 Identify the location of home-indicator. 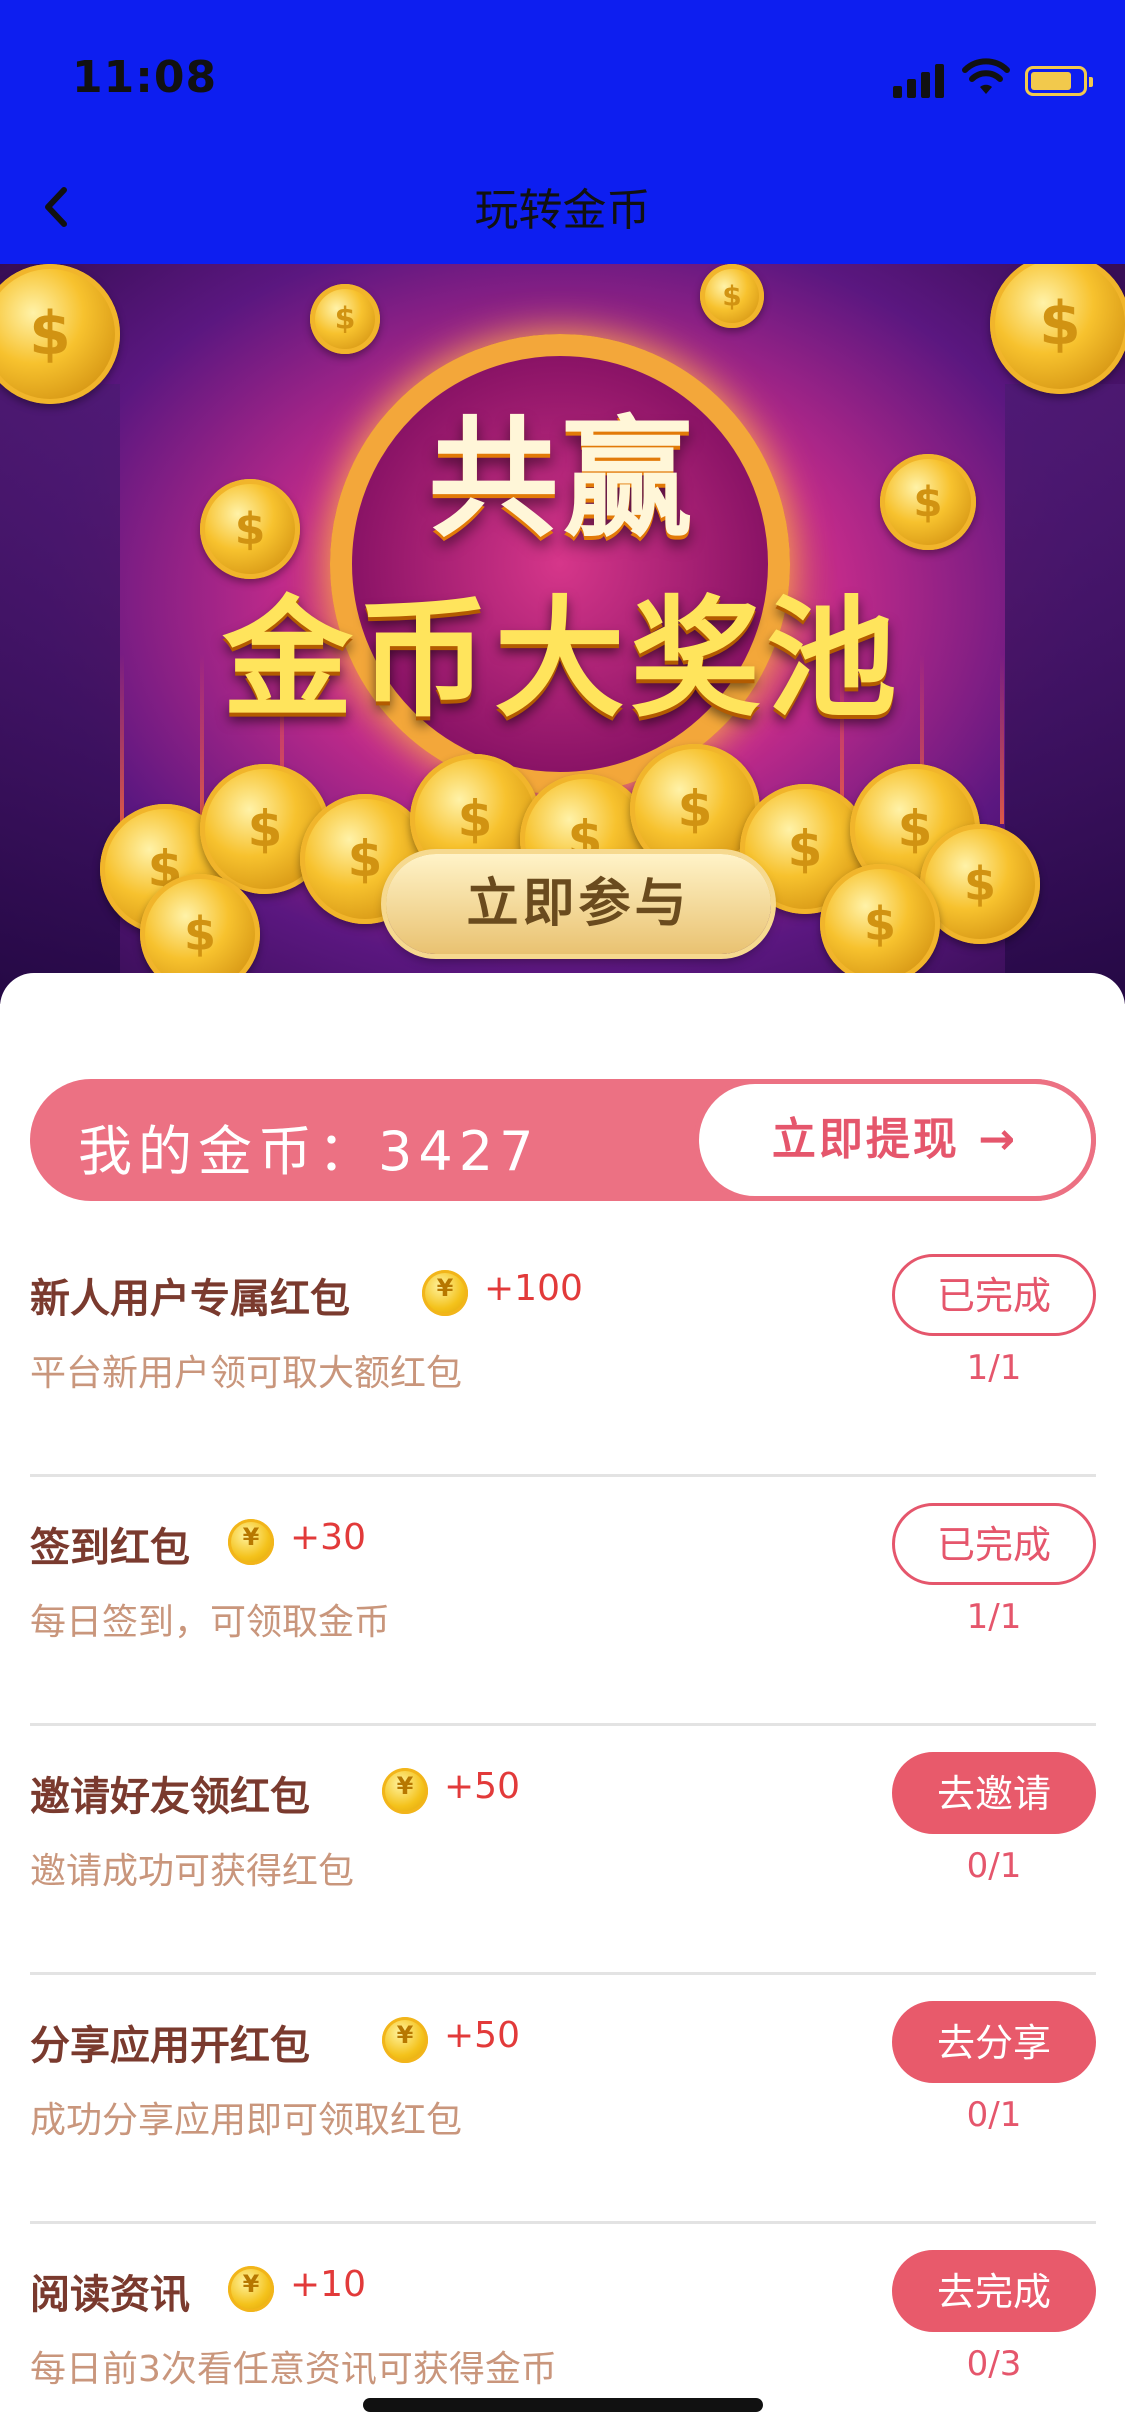
(563, 2405).